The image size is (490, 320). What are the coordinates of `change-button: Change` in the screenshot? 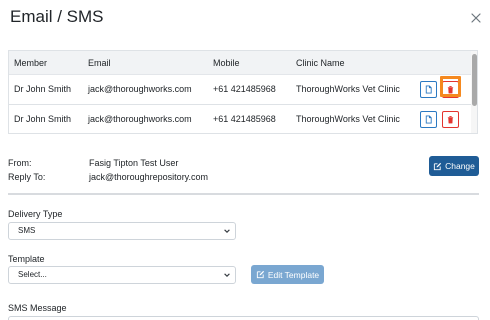 It's located at (454, 166).